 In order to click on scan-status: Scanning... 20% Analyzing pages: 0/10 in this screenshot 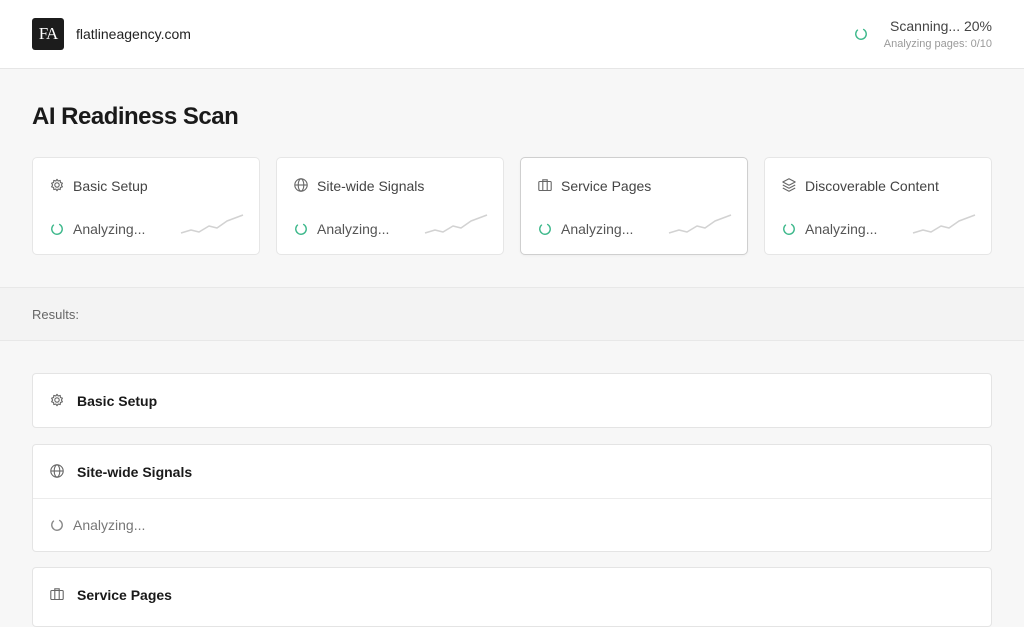, I will do `click(938, 35)`.